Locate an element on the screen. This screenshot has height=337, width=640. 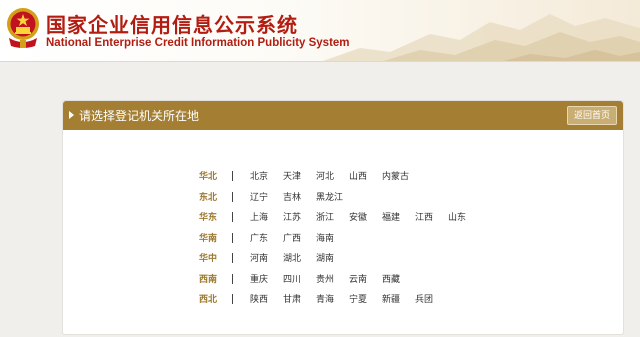
province-link: 西藏 is located at coordinates (391, 278).